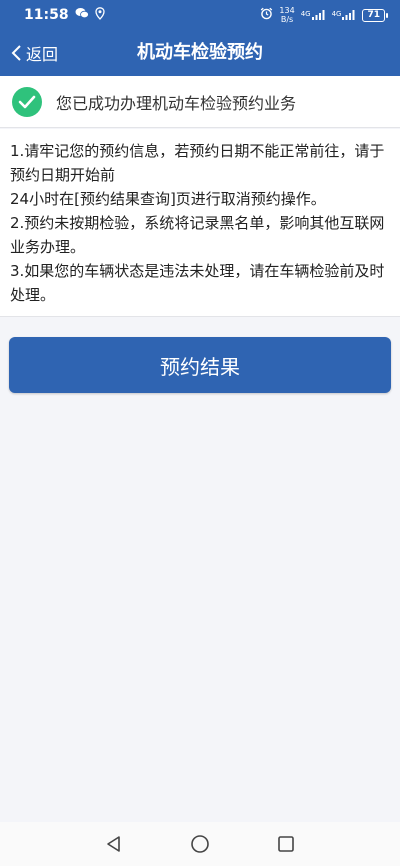  I want to click on network-speed-unit: B/s, so click(287, 19).